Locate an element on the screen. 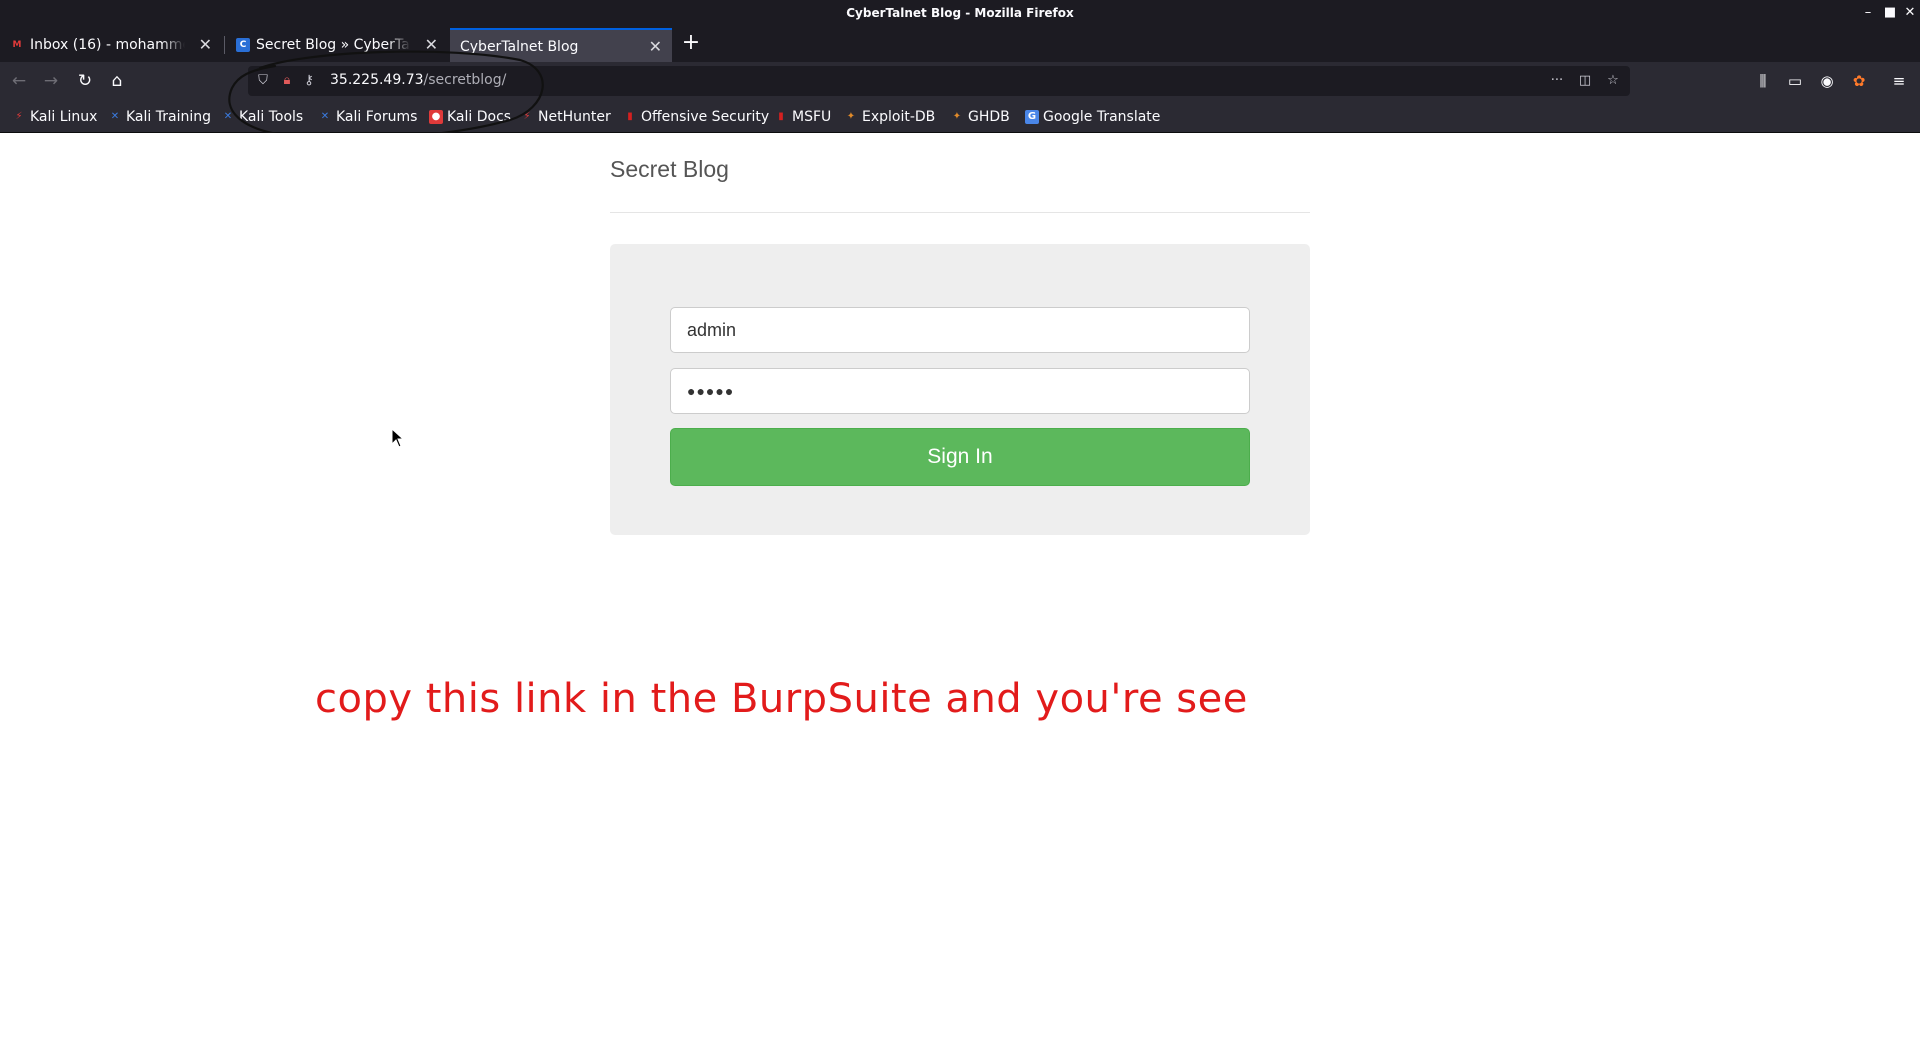  tab-inbox: M Inbox (16) - mohammedal ✕ is located at coordinates (111, 45).